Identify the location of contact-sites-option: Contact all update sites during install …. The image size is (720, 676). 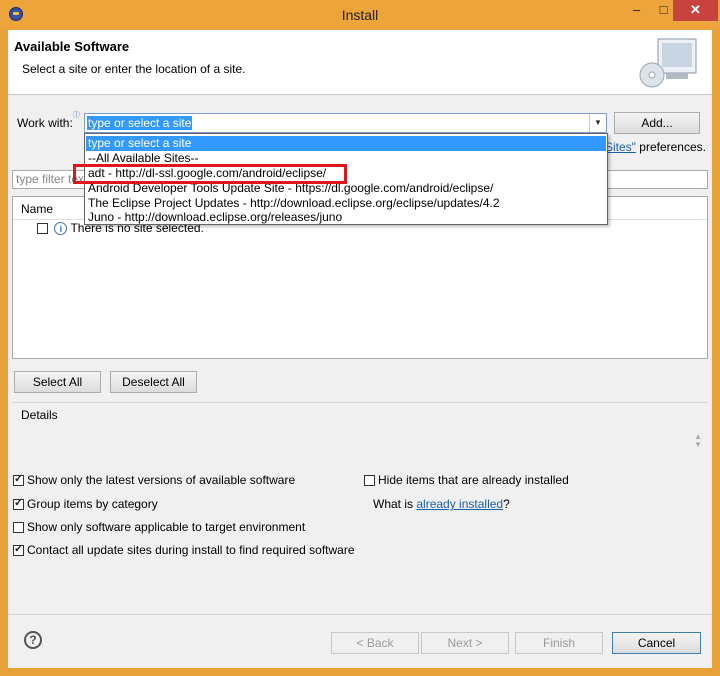
(184, 549).